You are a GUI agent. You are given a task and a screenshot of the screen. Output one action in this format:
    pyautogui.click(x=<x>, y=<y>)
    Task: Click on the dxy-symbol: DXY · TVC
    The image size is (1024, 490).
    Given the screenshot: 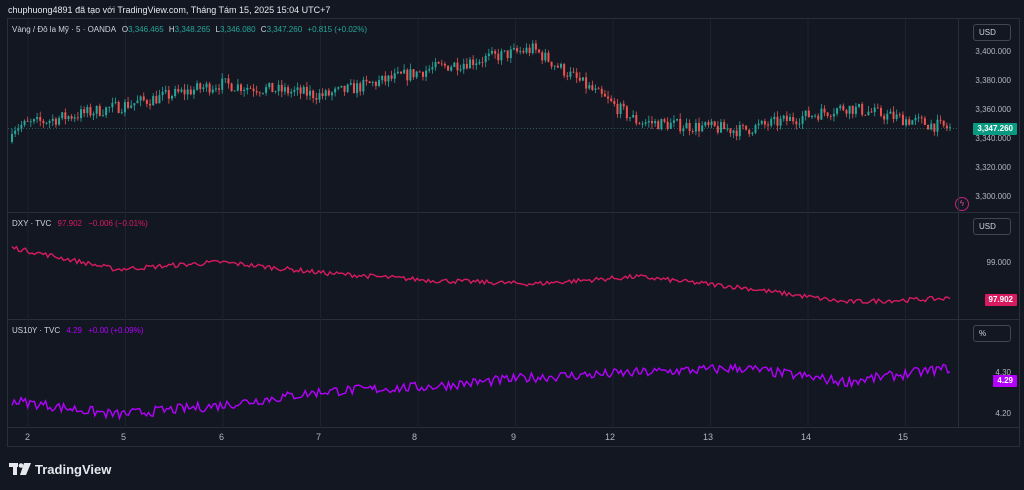 What is the action you would take?
    pyautogui.click(x=32, y=223)
    